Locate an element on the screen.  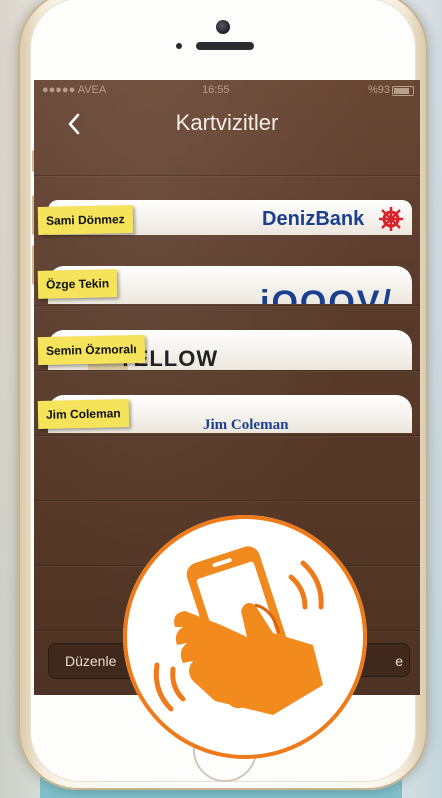
carrier-label: ●●●●● AVEA is located at coordinates (74, 90).